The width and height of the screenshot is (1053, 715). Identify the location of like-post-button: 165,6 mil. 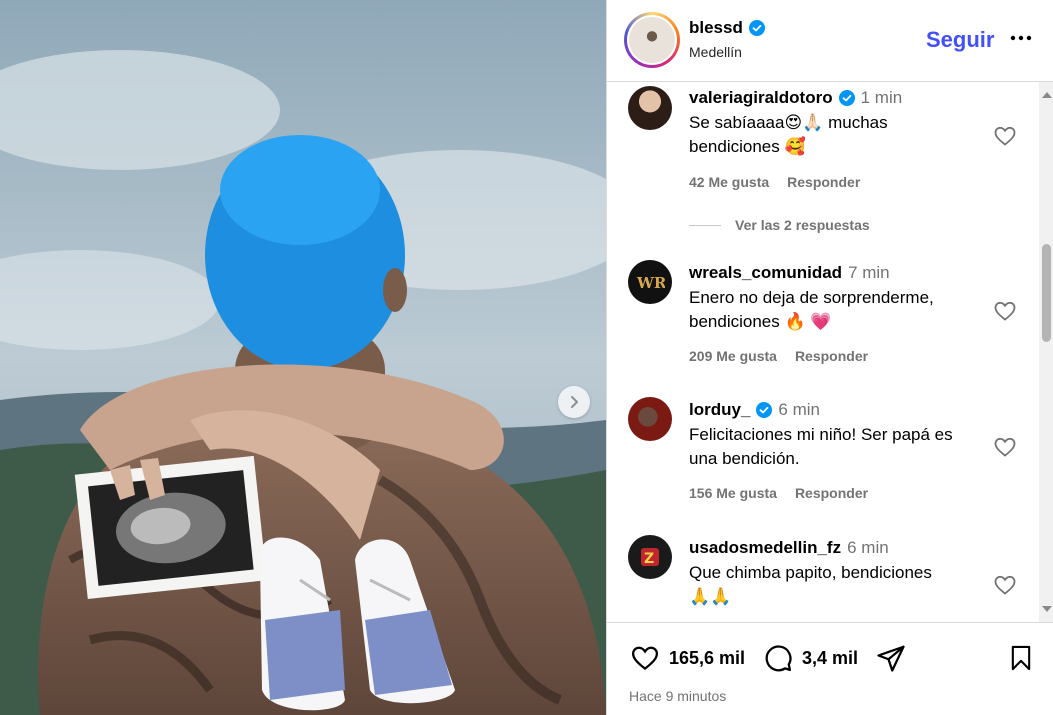
(687, 658).